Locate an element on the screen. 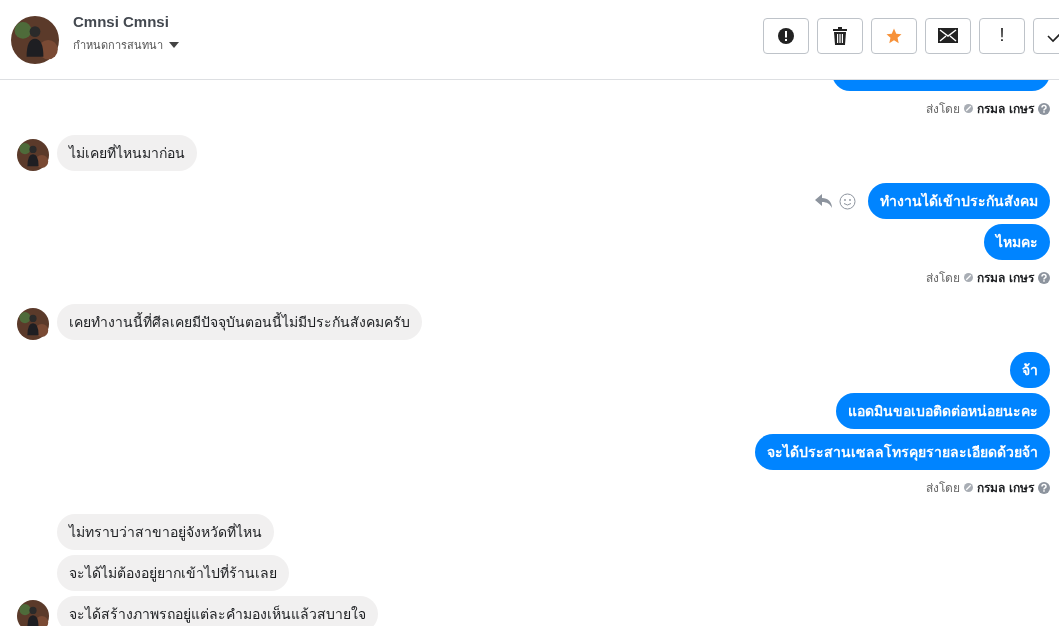  smiley-icon is located at coordinates (847, 201).